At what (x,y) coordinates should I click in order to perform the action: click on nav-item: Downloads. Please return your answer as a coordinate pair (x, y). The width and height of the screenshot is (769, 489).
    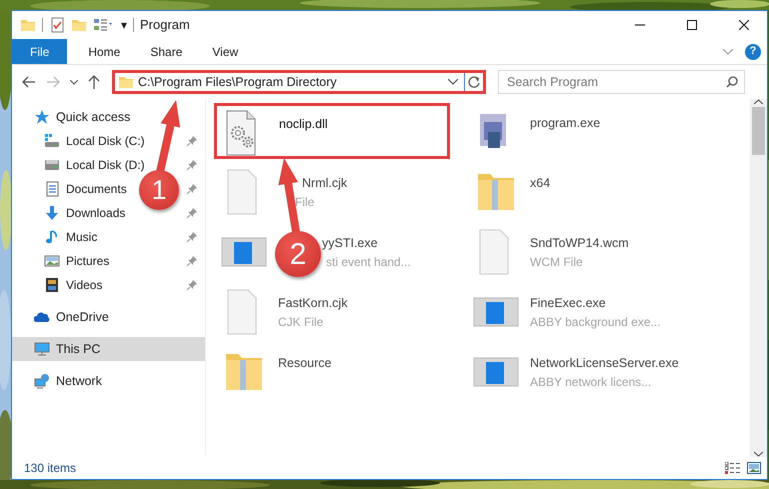
    Looking at the image, I should click on (85, 213).